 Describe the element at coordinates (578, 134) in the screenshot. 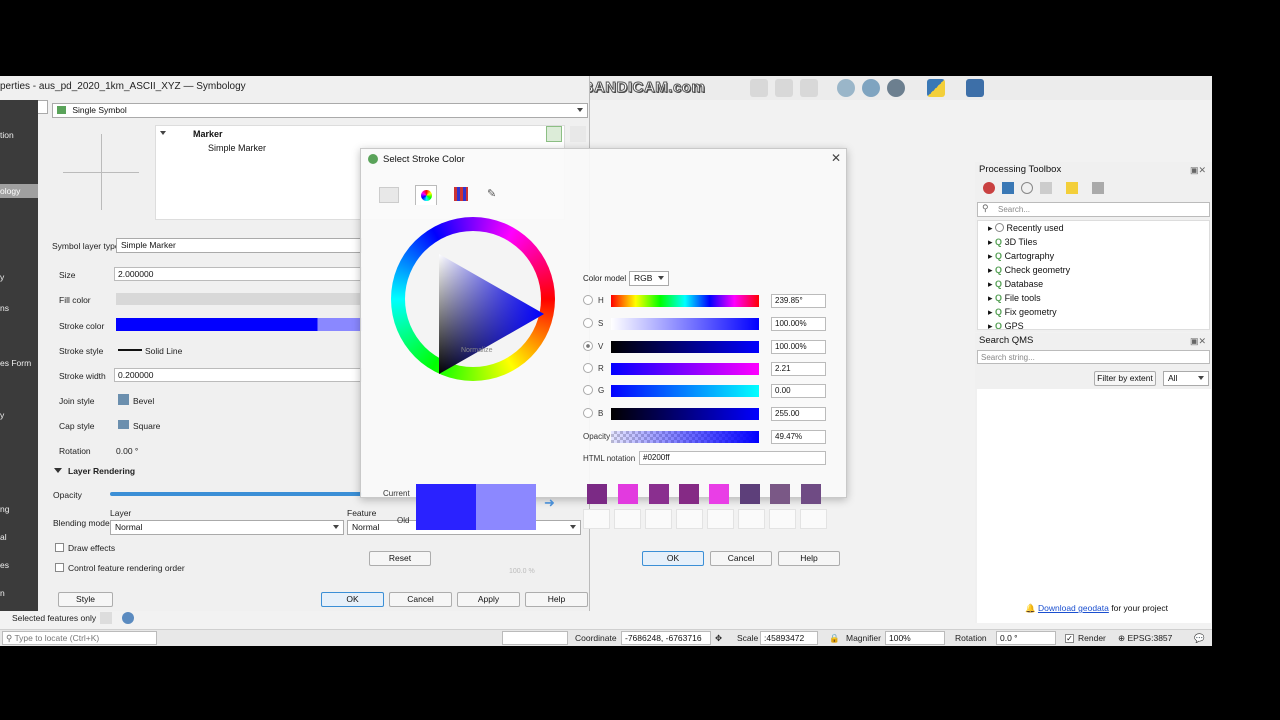

I see `move-up-icon` at that location.